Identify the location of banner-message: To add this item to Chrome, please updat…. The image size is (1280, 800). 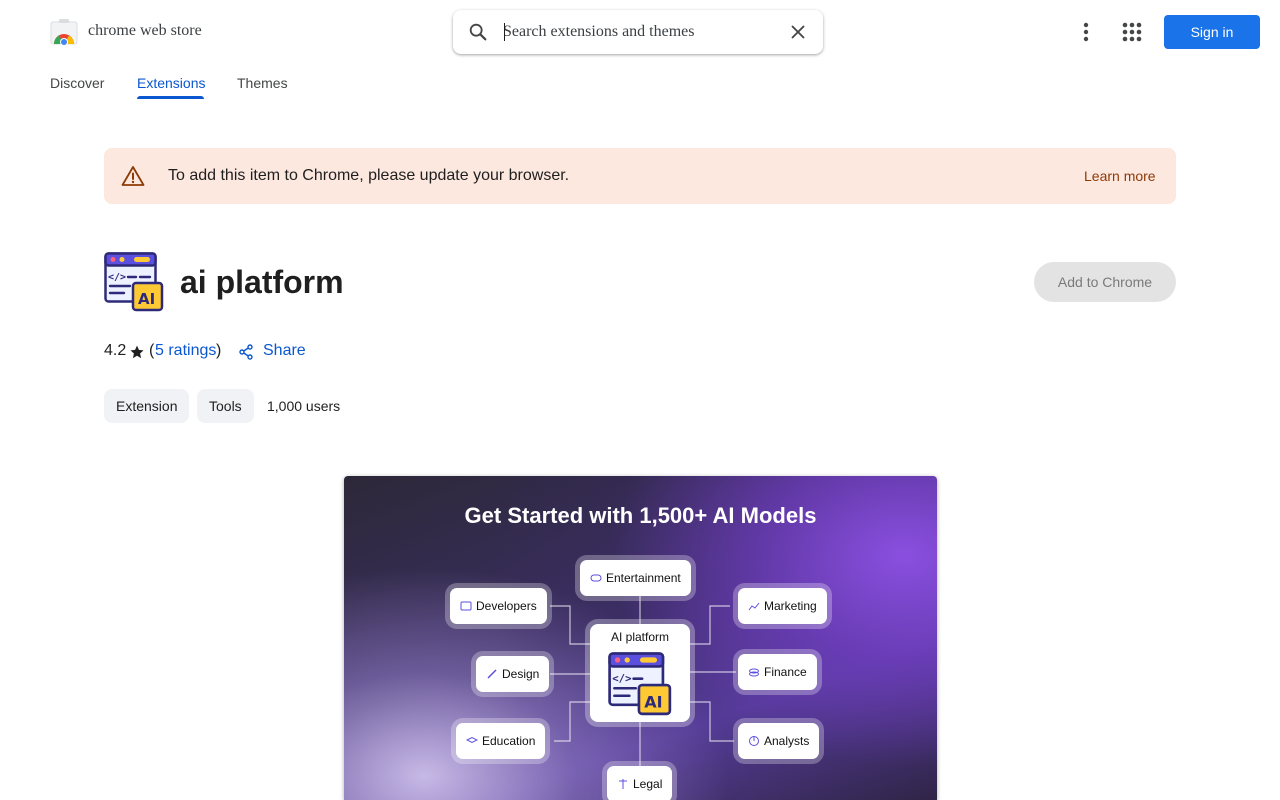
(369, 175).